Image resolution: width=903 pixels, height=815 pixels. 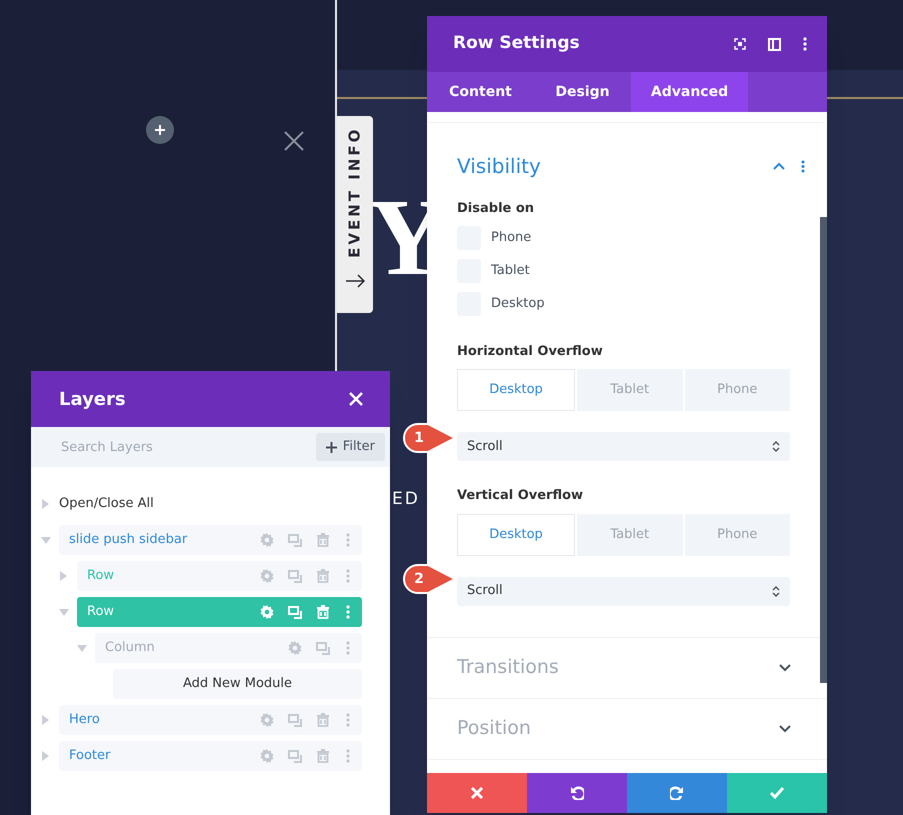 What do you see at coordinates (128, 540) in the screenshot?
I see `layer-label: slide push sidebar` at bounding box center [128, 540].